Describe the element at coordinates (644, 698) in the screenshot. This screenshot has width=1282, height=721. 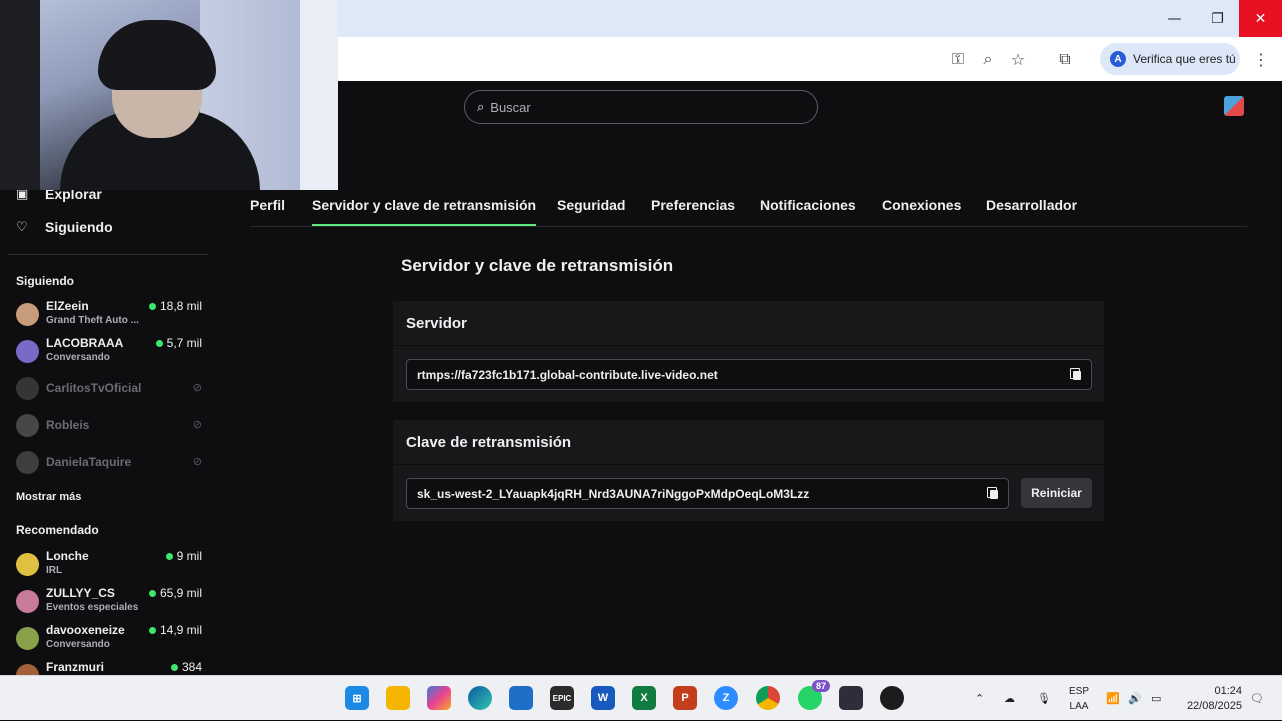
I see `excel-icon: X` at that location.